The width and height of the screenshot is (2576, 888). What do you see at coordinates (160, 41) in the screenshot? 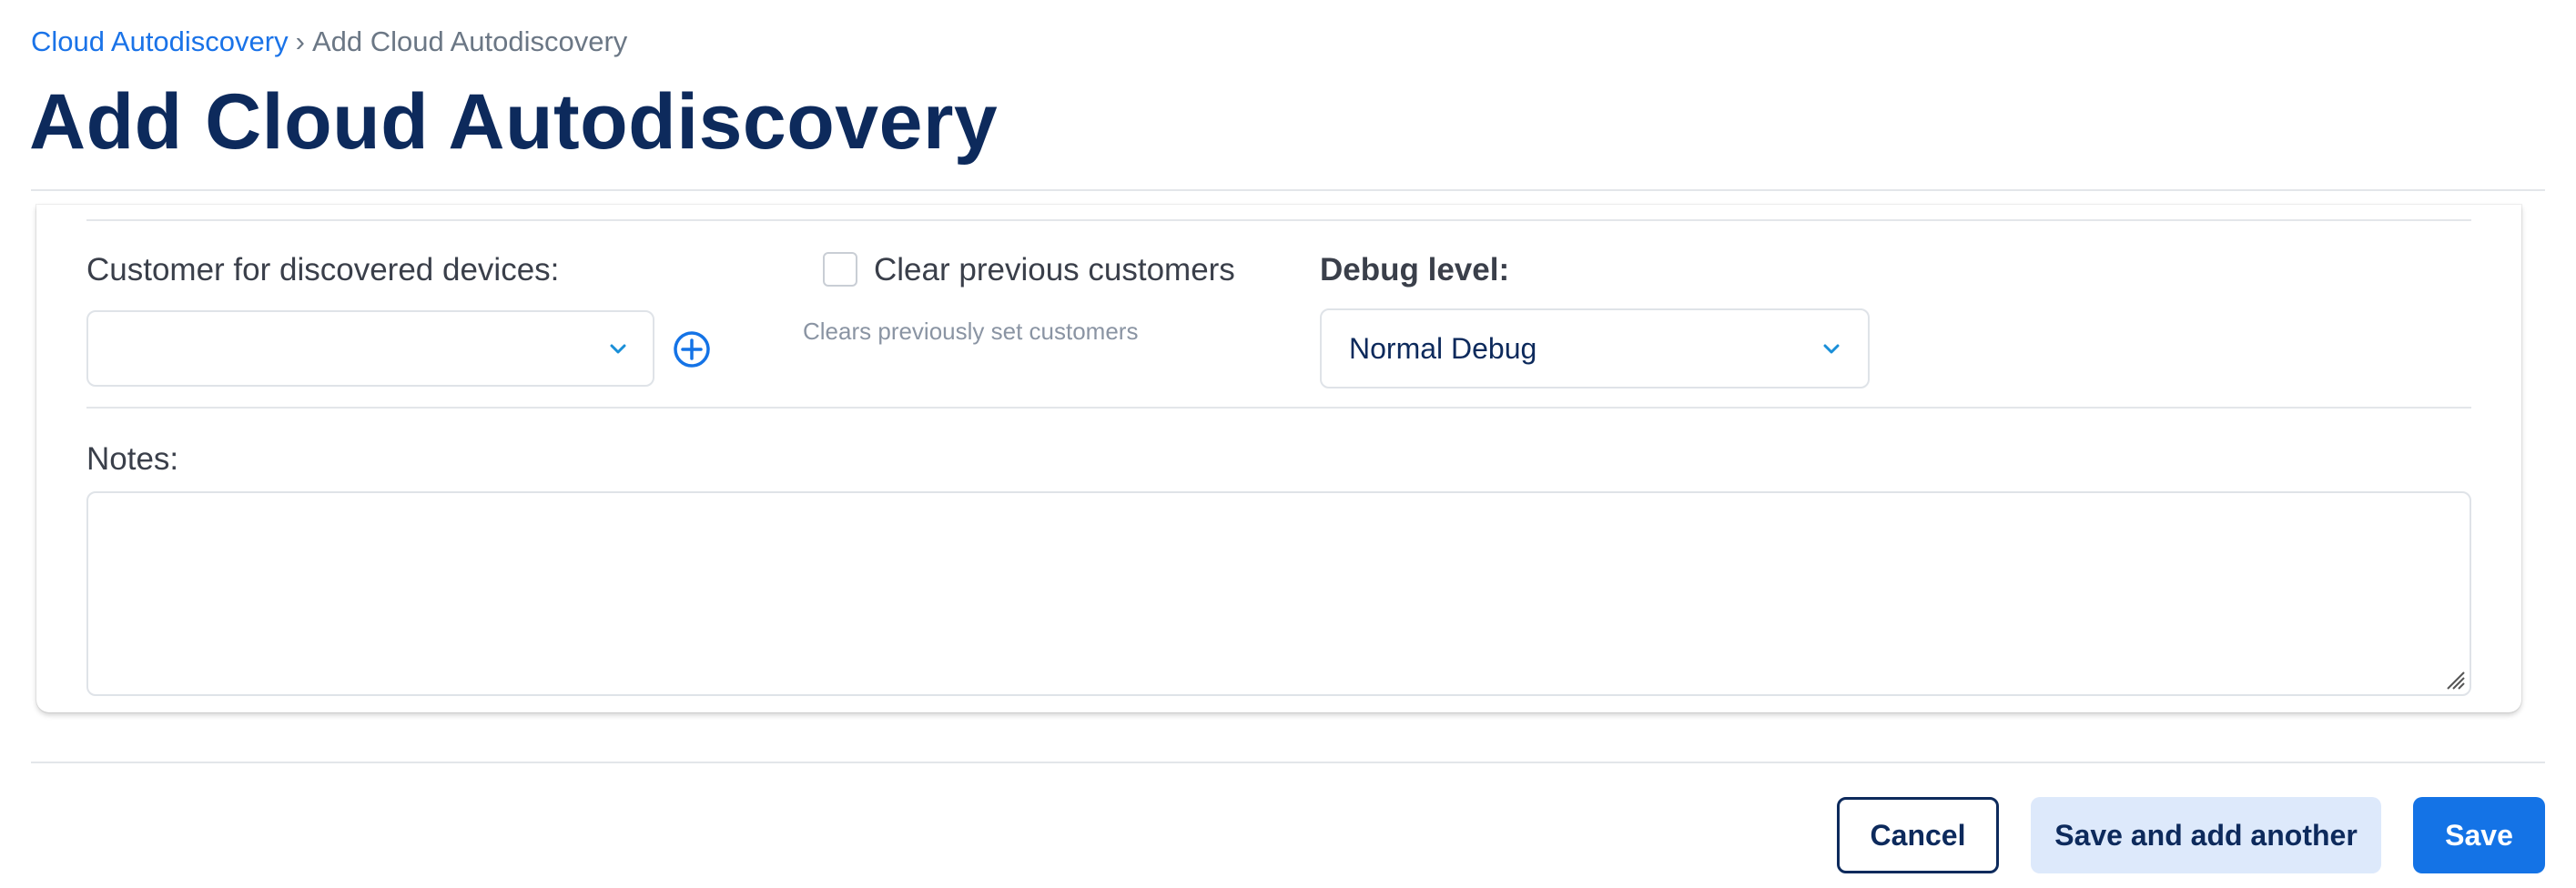
I see `breadcrumb-link-cloud-autodiscovery: Cloud Autodiscovery` at bounding box center [160, 41].